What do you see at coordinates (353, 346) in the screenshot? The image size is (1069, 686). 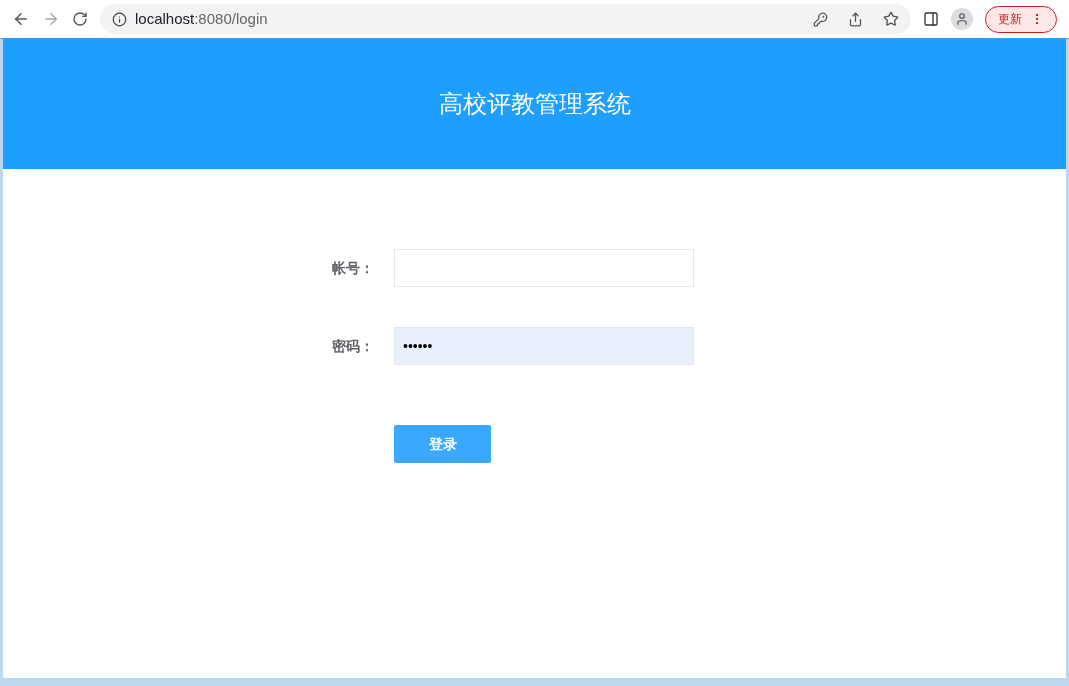 I see `field-label: 密码：` at bounding box center [353, 346].